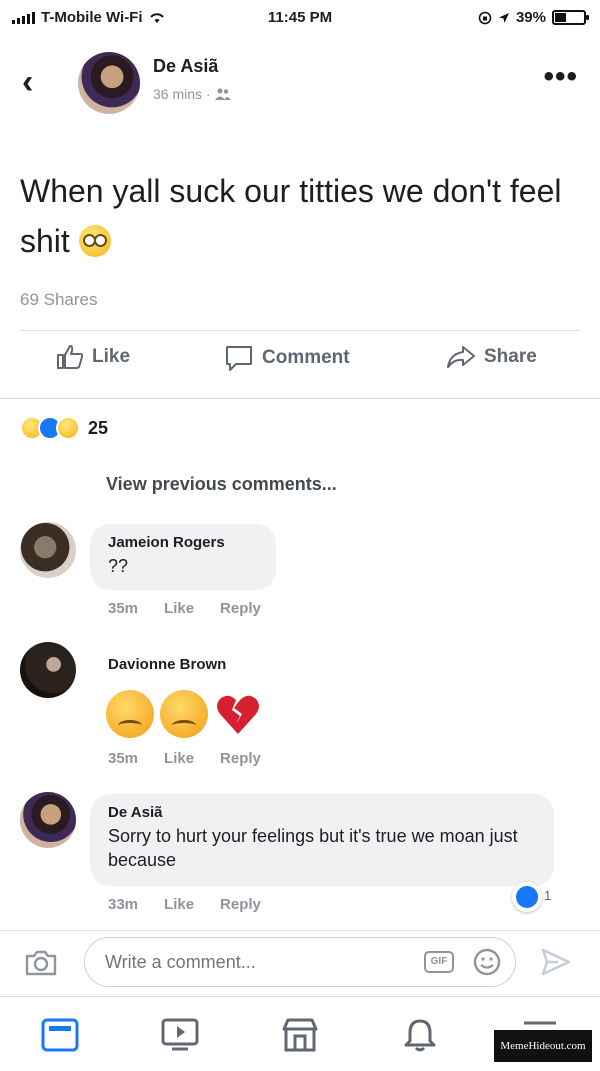  Describe the element at coordinates (60, 1037) in the screenshot. I see `news-feed-tab-icon` at that location.